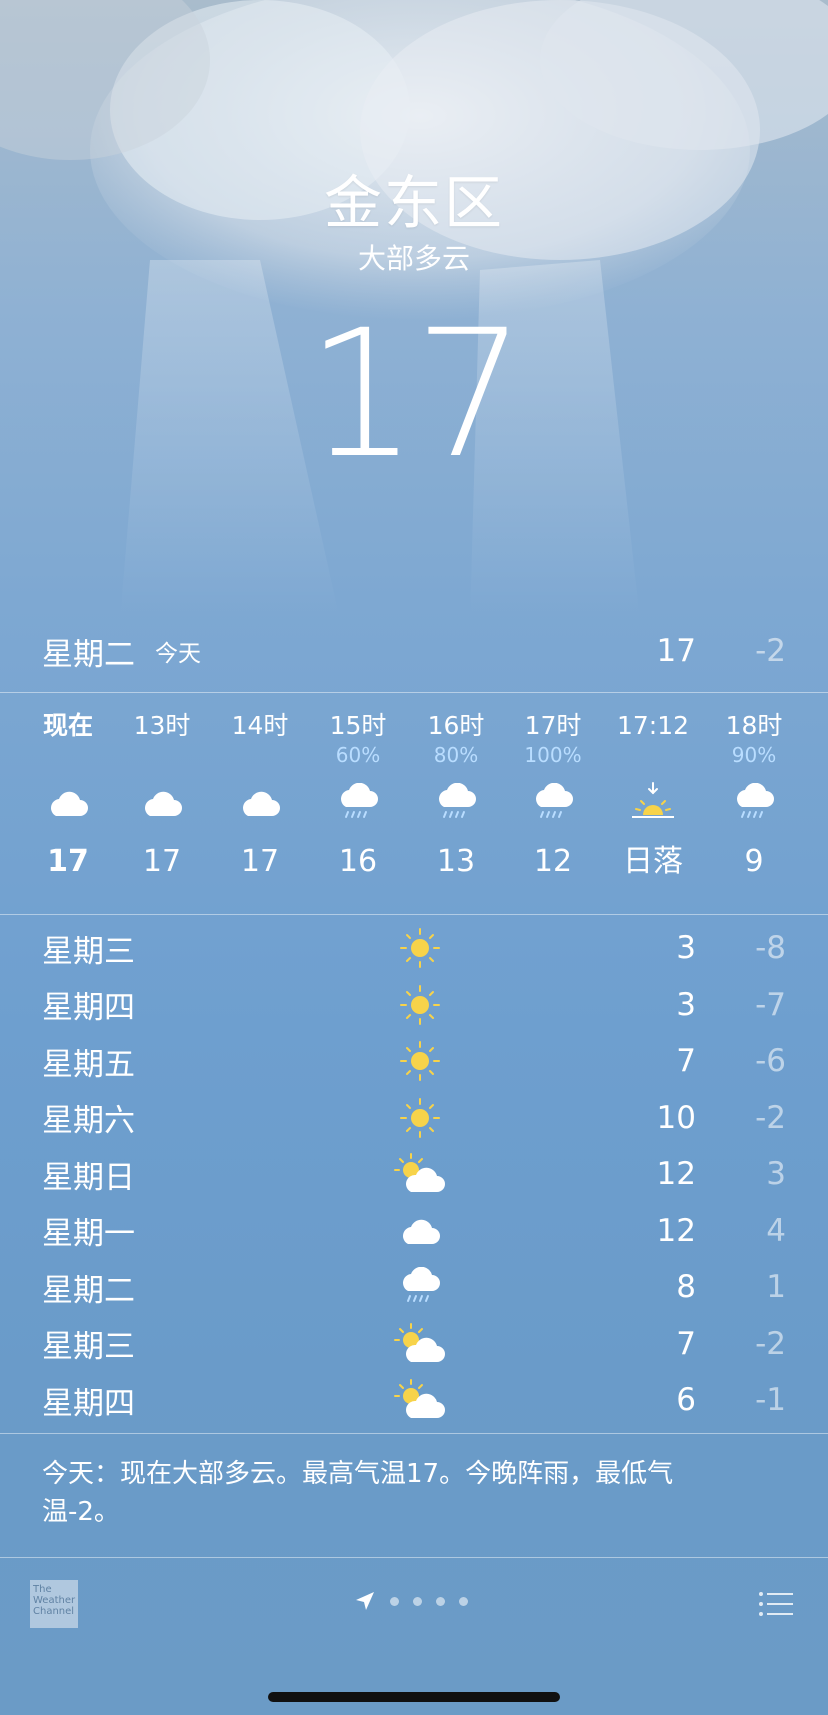  What do you see at coordinates (456, 755) in the screenshot?
I see `hour-precip: 80%` at bounding box center [456, 755].